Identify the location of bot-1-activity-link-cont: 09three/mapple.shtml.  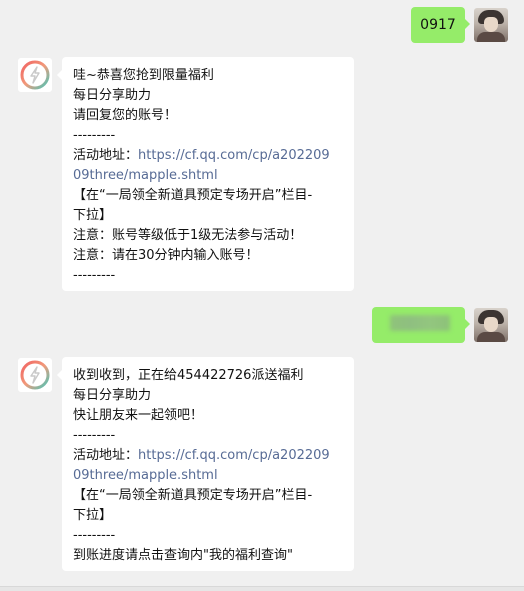
(208, 176).